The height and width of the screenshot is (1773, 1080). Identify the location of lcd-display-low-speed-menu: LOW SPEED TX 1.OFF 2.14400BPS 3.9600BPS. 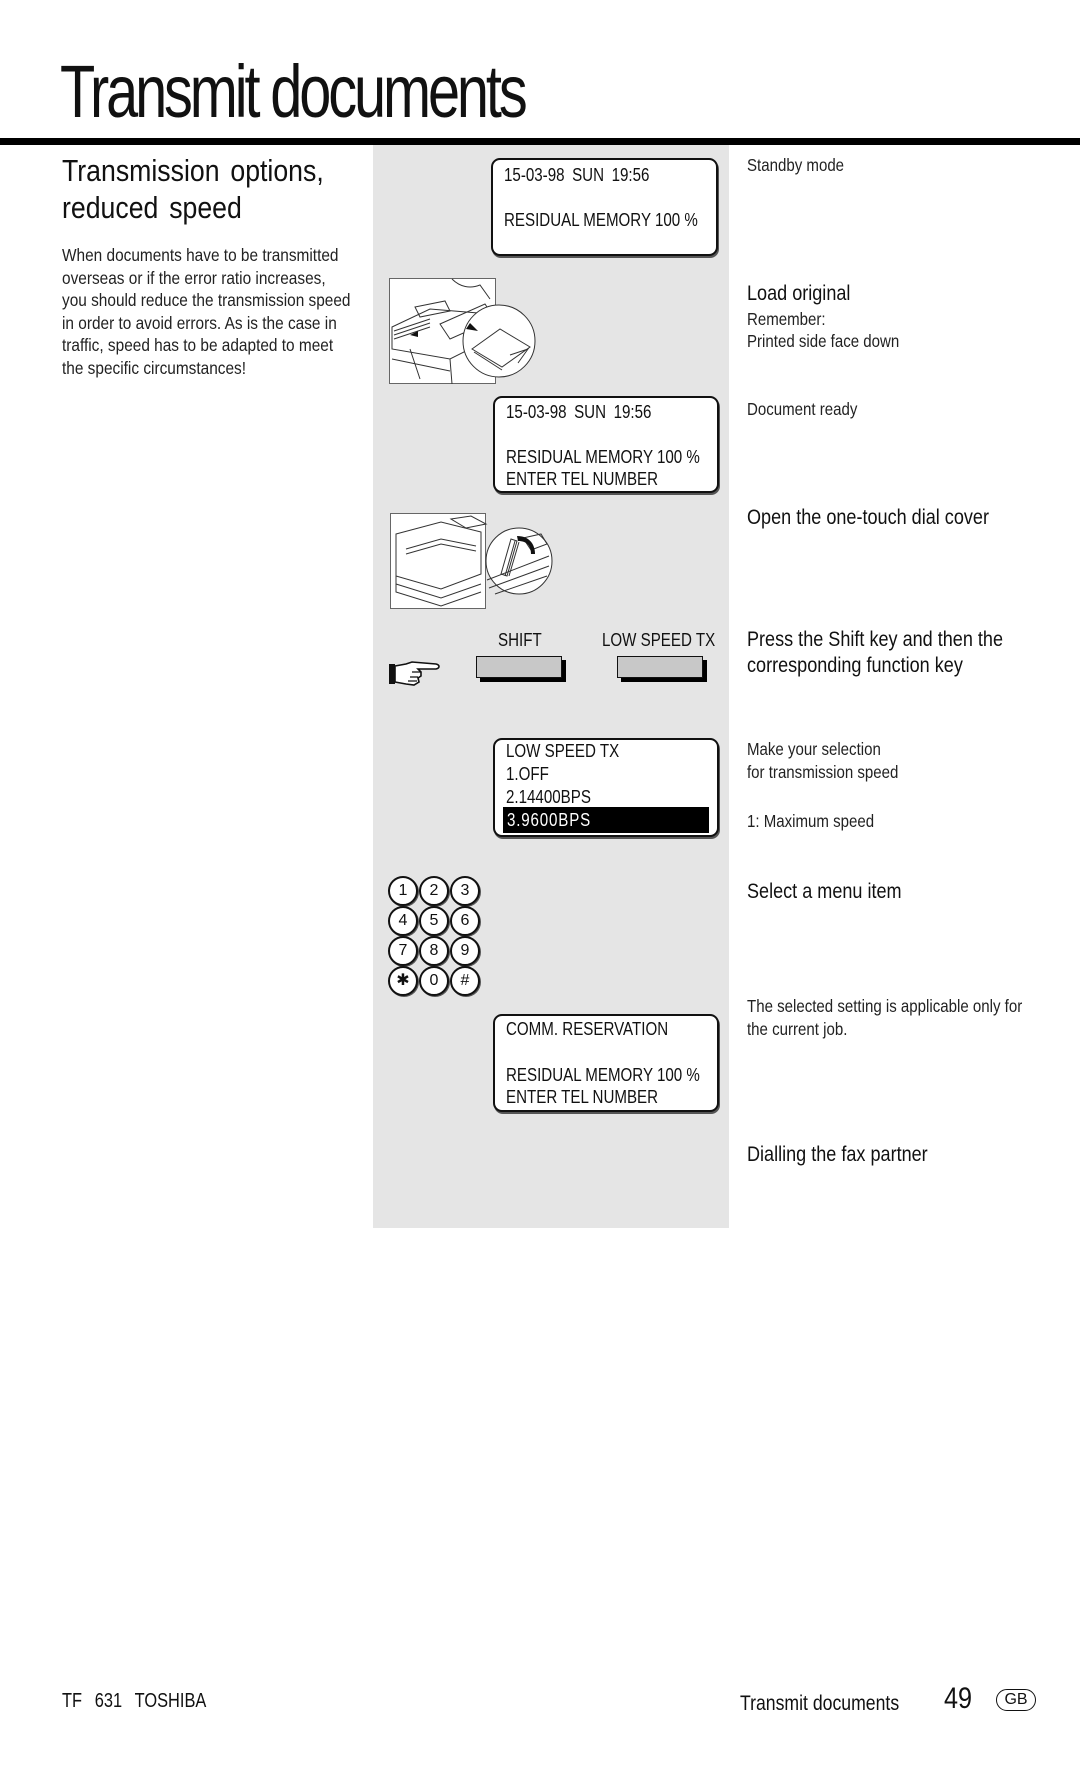
(606, 787).